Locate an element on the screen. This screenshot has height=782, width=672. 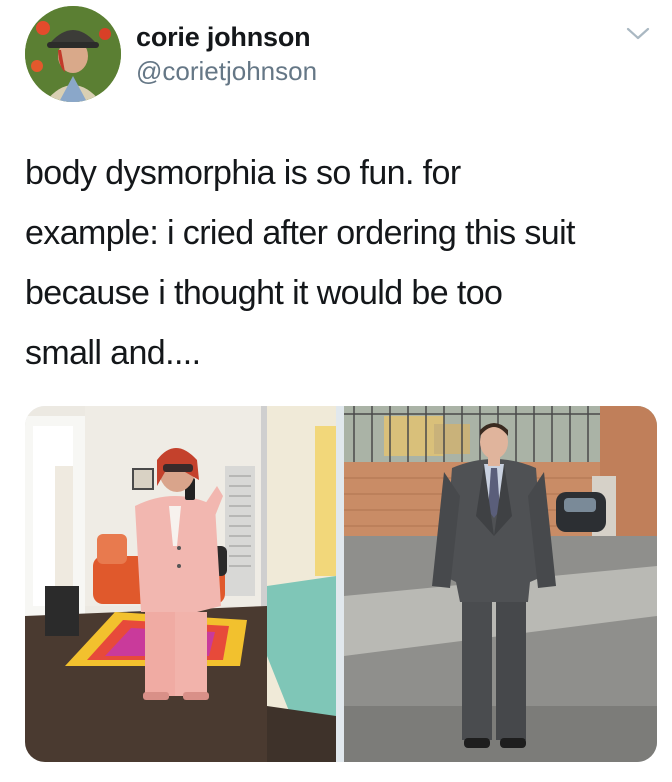
tweet-header: corie johnson @corietjohnson is located at coordinates (336, 55).